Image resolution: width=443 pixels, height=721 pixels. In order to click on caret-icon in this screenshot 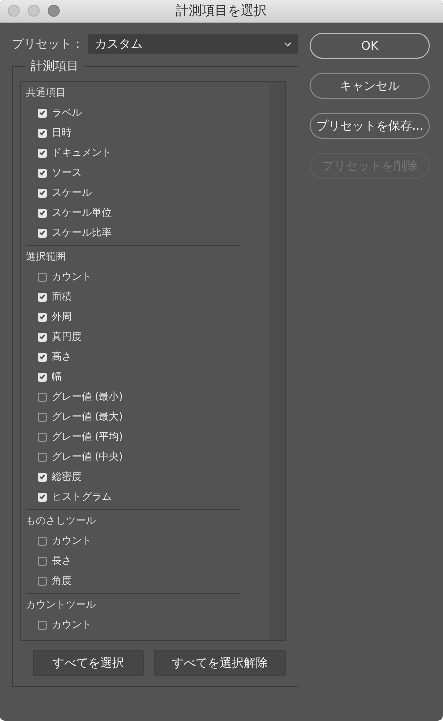, I will do `click(288, 44)`.